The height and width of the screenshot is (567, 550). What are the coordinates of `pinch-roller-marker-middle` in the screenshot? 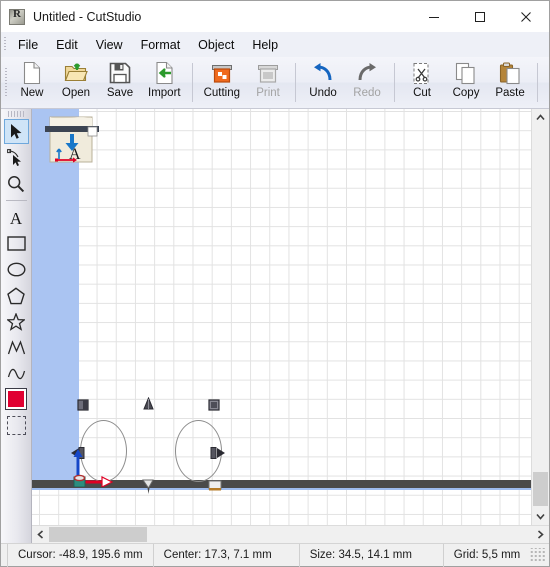 It's located at (148, 405).